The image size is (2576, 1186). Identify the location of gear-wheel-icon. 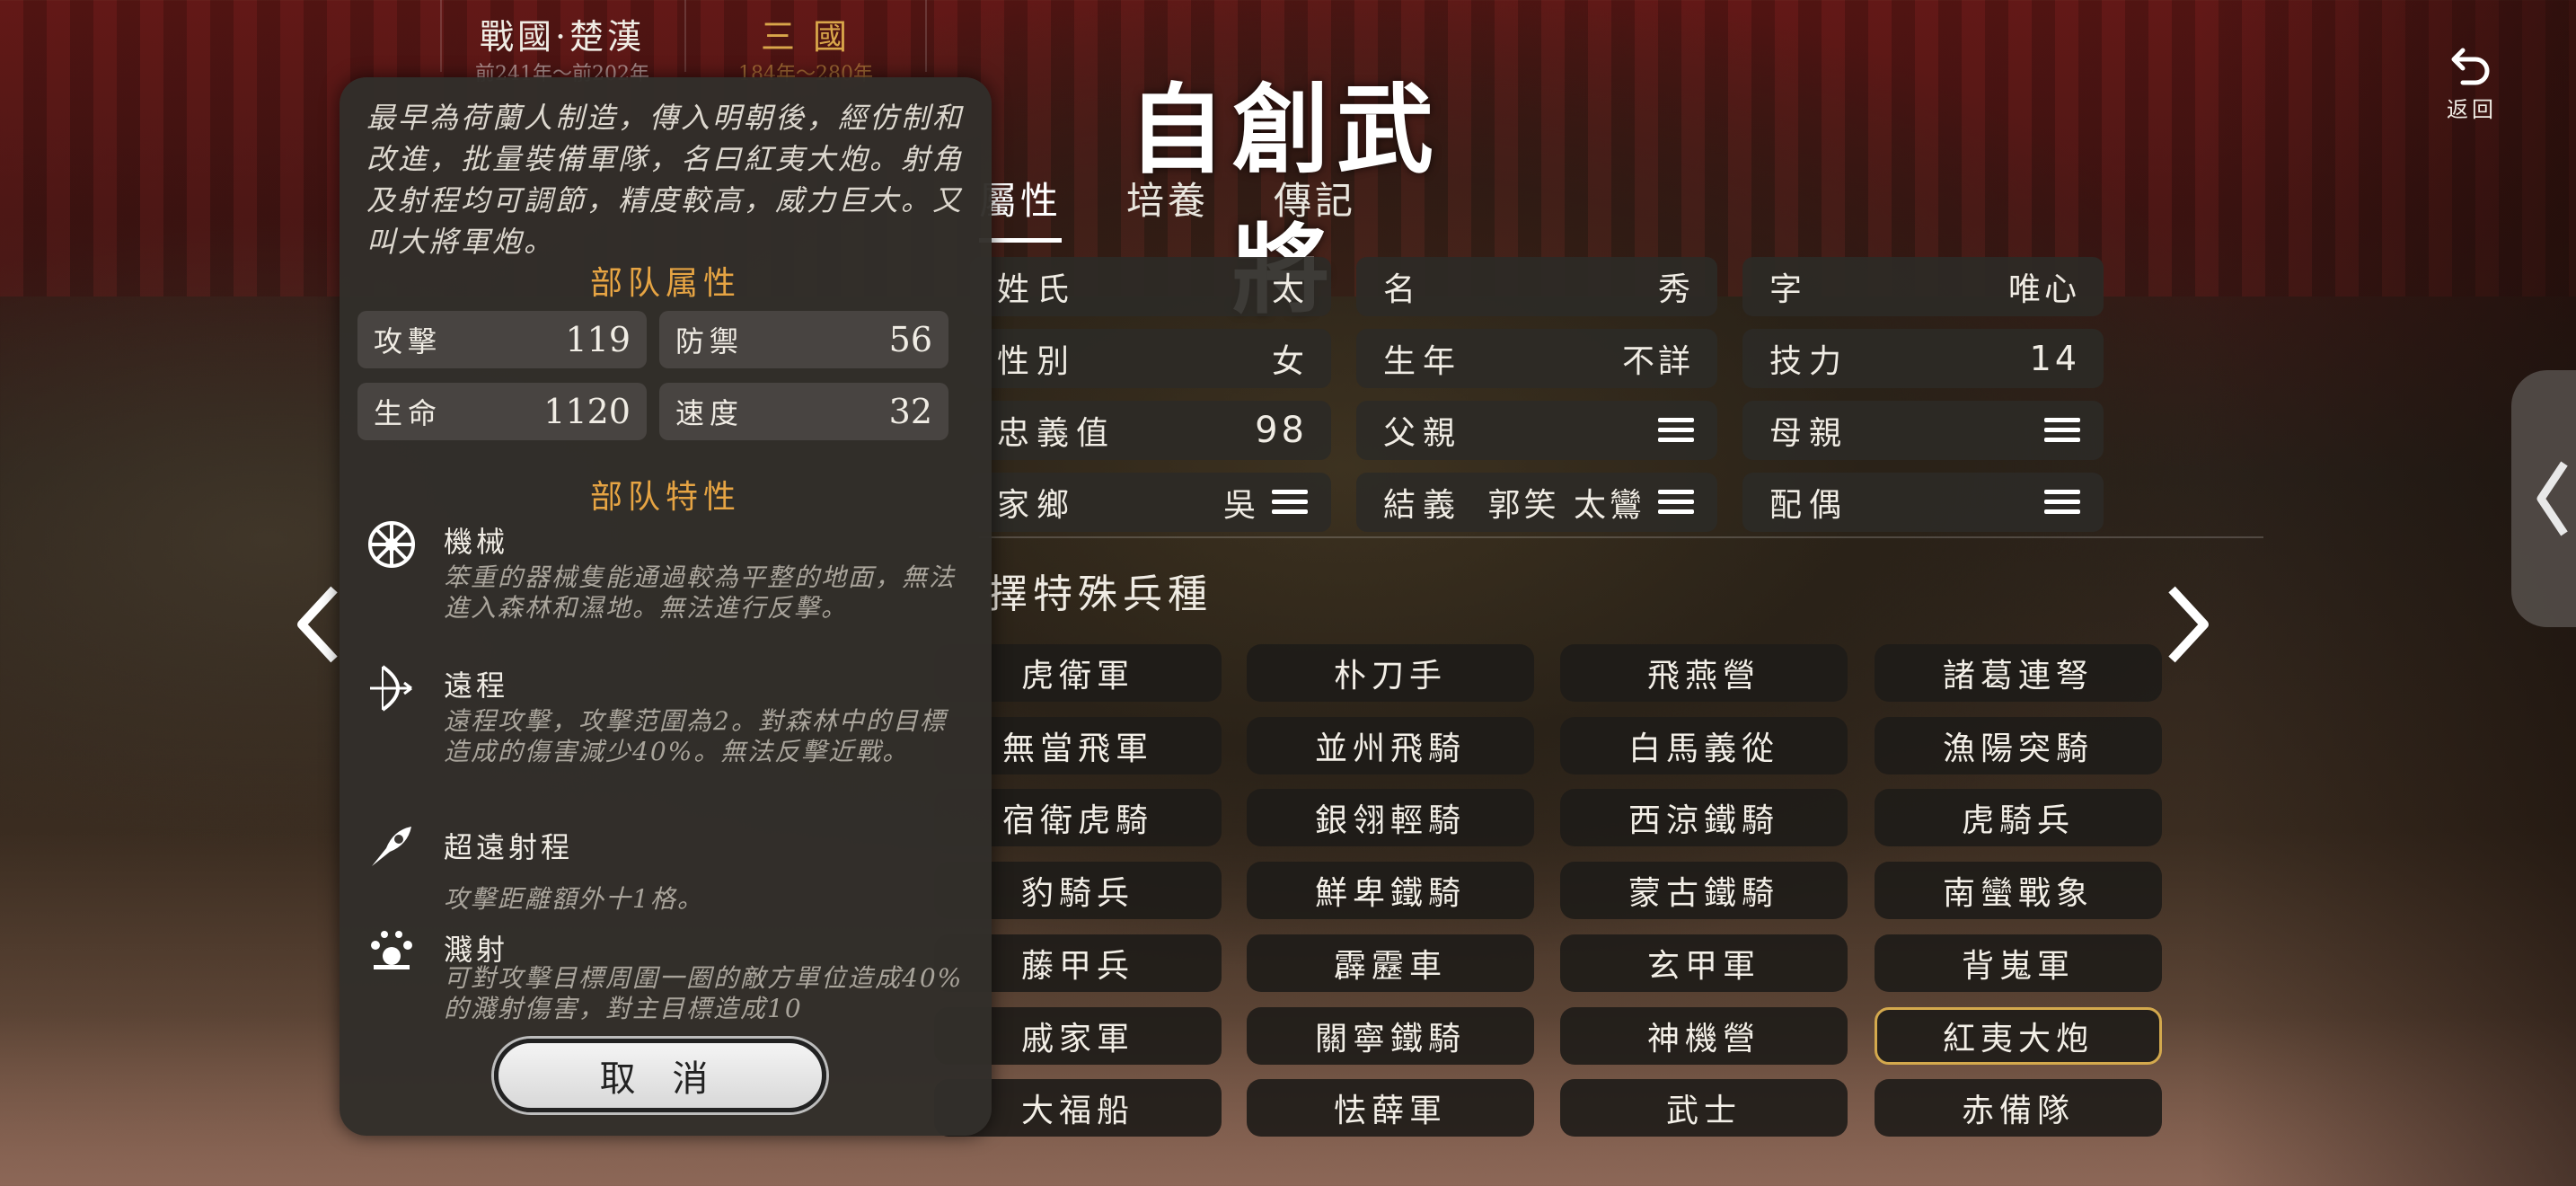
(391, 544).